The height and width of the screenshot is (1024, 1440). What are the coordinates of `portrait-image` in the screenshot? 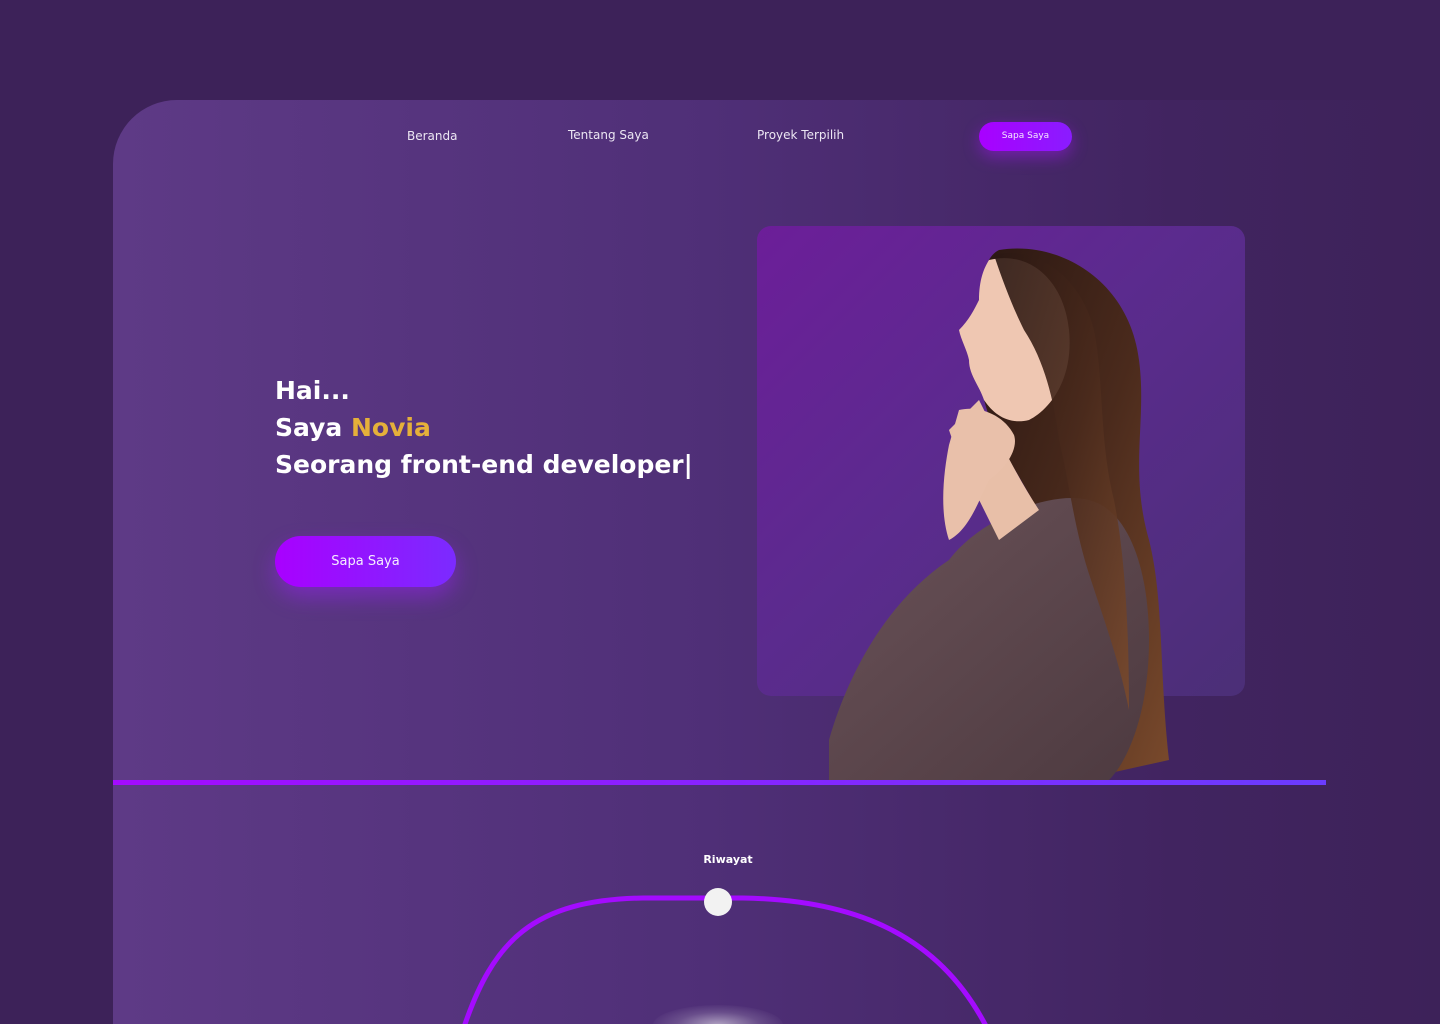 It's located at (999, 514).